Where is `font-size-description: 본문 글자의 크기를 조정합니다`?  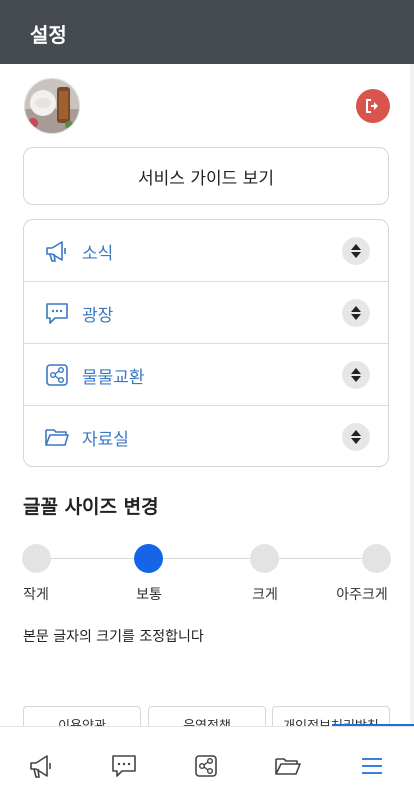
font-size-description: 본문 글자의 크기를 조정합니다 is located at coordinates (113, 637).